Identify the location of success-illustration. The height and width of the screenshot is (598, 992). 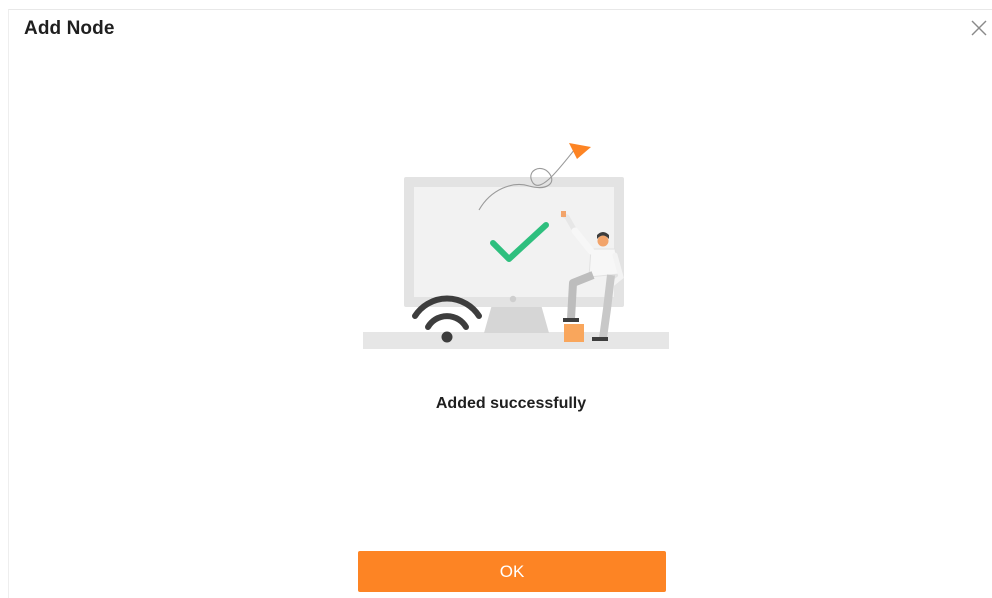
(516, 246).